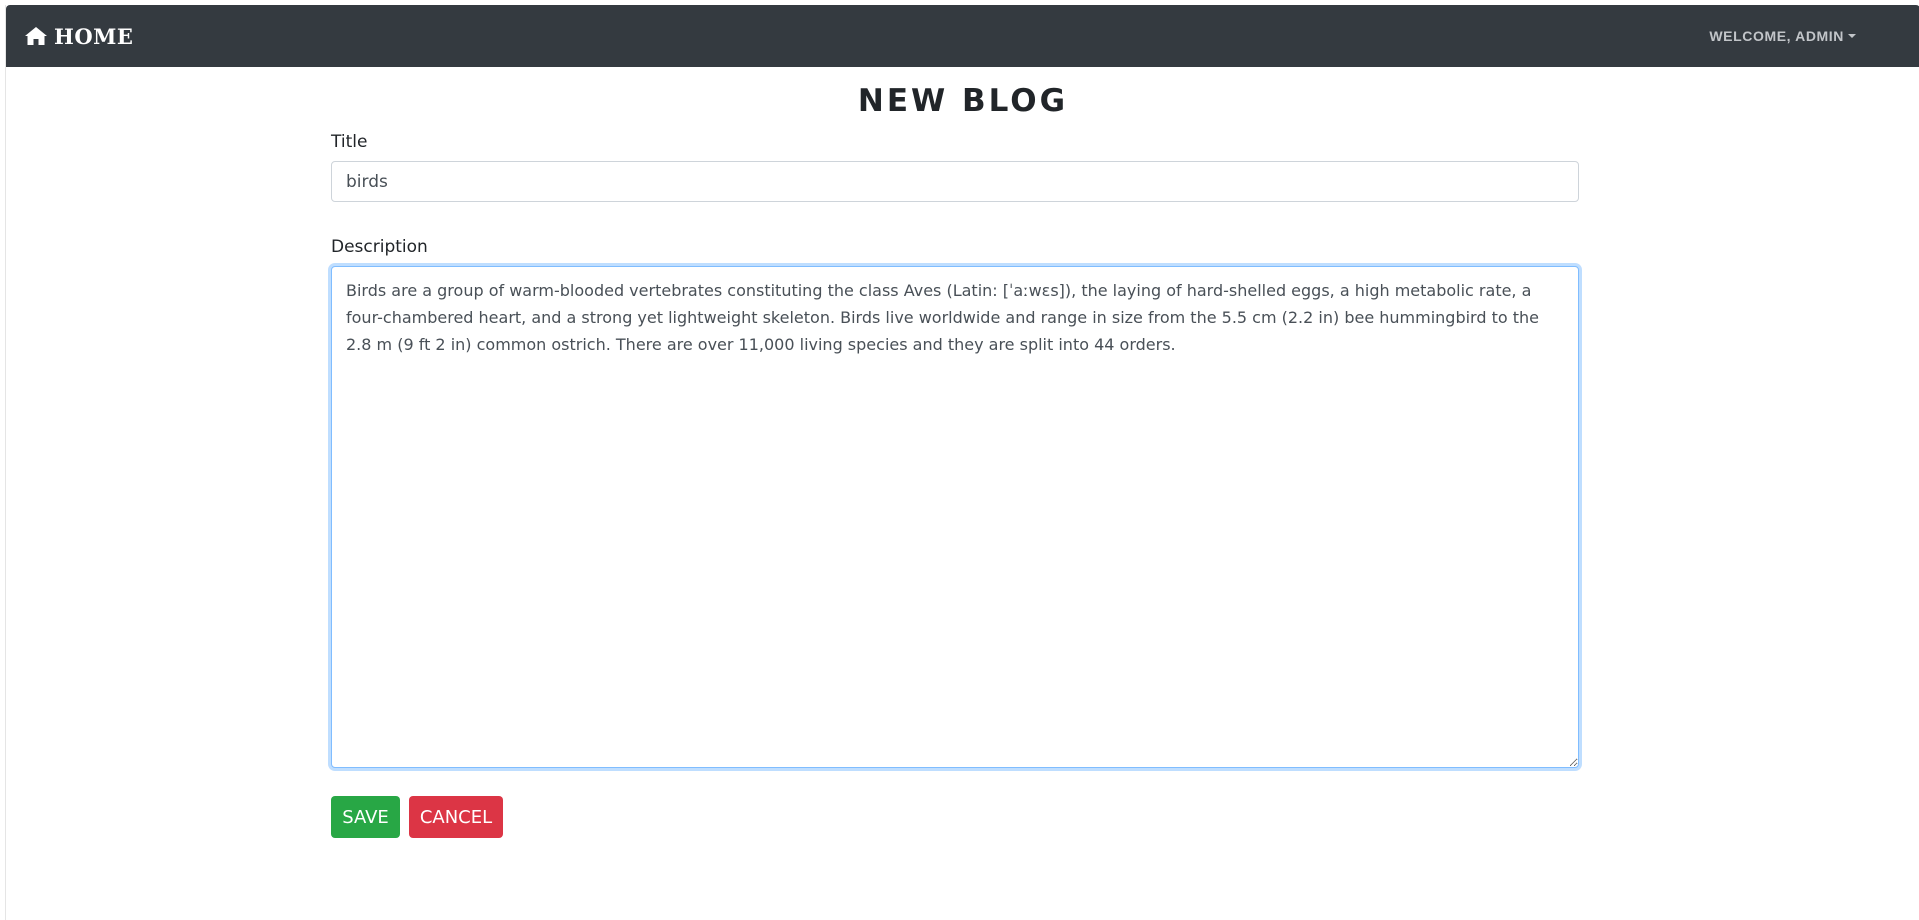  I want to click on description-label: Description, so click(379, 247).